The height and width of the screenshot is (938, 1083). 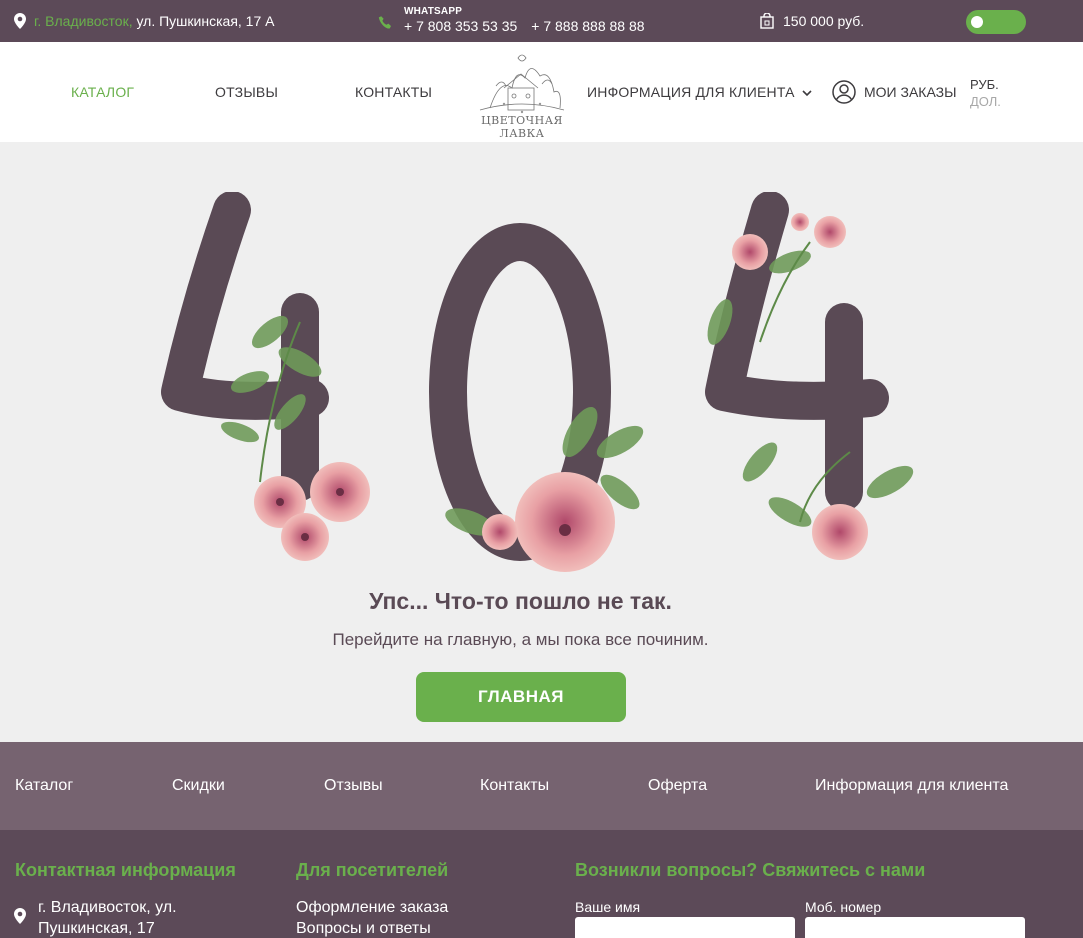 What do you see at coordinates (985, 84) in the screenshot?
I see `currency-rub: РУБ.` at bounding box center [985, 84].